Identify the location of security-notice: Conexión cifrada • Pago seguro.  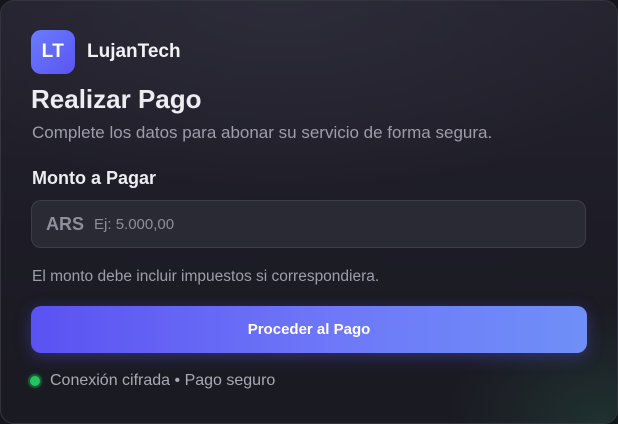
(152, 381).